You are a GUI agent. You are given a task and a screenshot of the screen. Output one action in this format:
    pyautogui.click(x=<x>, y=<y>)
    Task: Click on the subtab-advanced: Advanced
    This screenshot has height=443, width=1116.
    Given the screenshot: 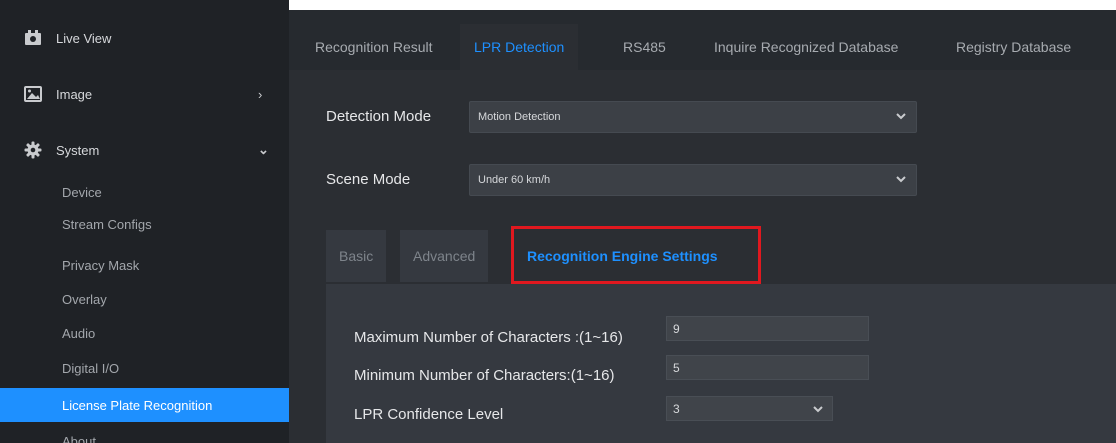 What is the action you would take?
    pyautogui.click(x=444, y=256)
    